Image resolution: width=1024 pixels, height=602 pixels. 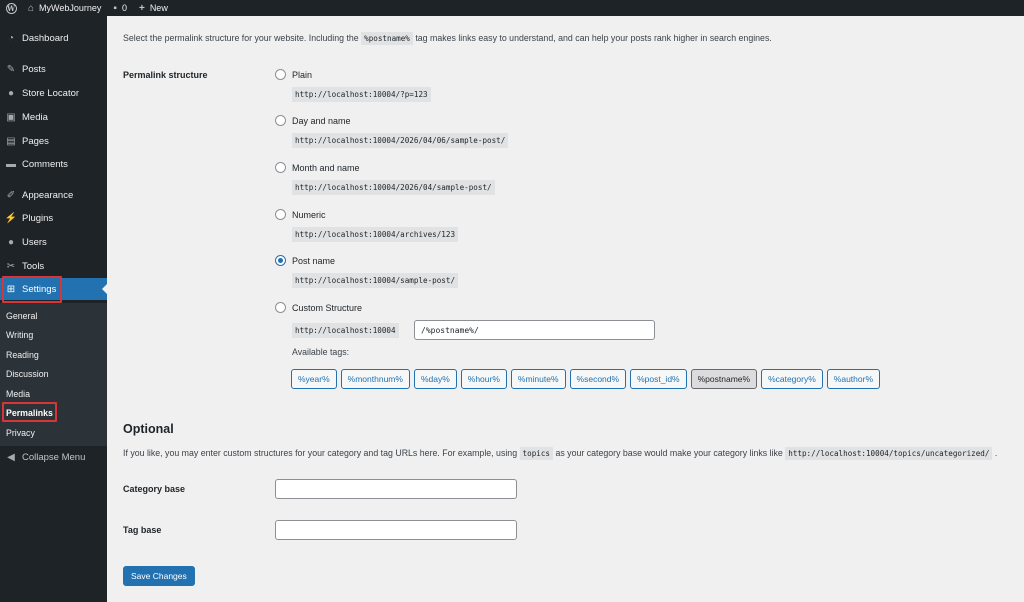 I want to click on submenu-item-general: General, so click(x=21, y=316).